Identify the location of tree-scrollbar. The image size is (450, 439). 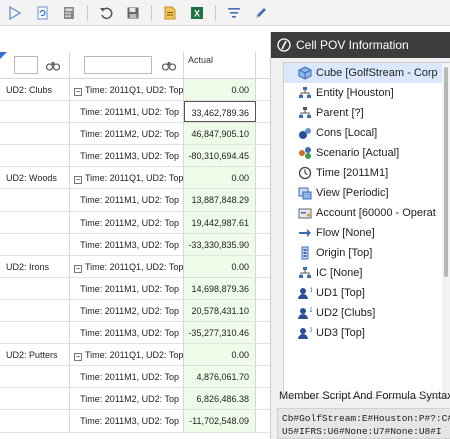
(446, 230).